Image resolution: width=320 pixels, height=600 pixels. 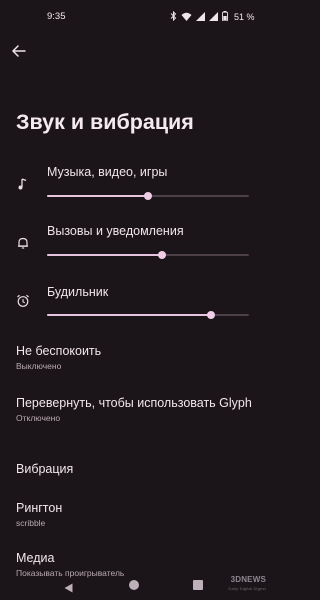 What do you see at coordinates (23, 184) in the screenshot?
I see `music-note-icon` at bounding box center [23, 184].